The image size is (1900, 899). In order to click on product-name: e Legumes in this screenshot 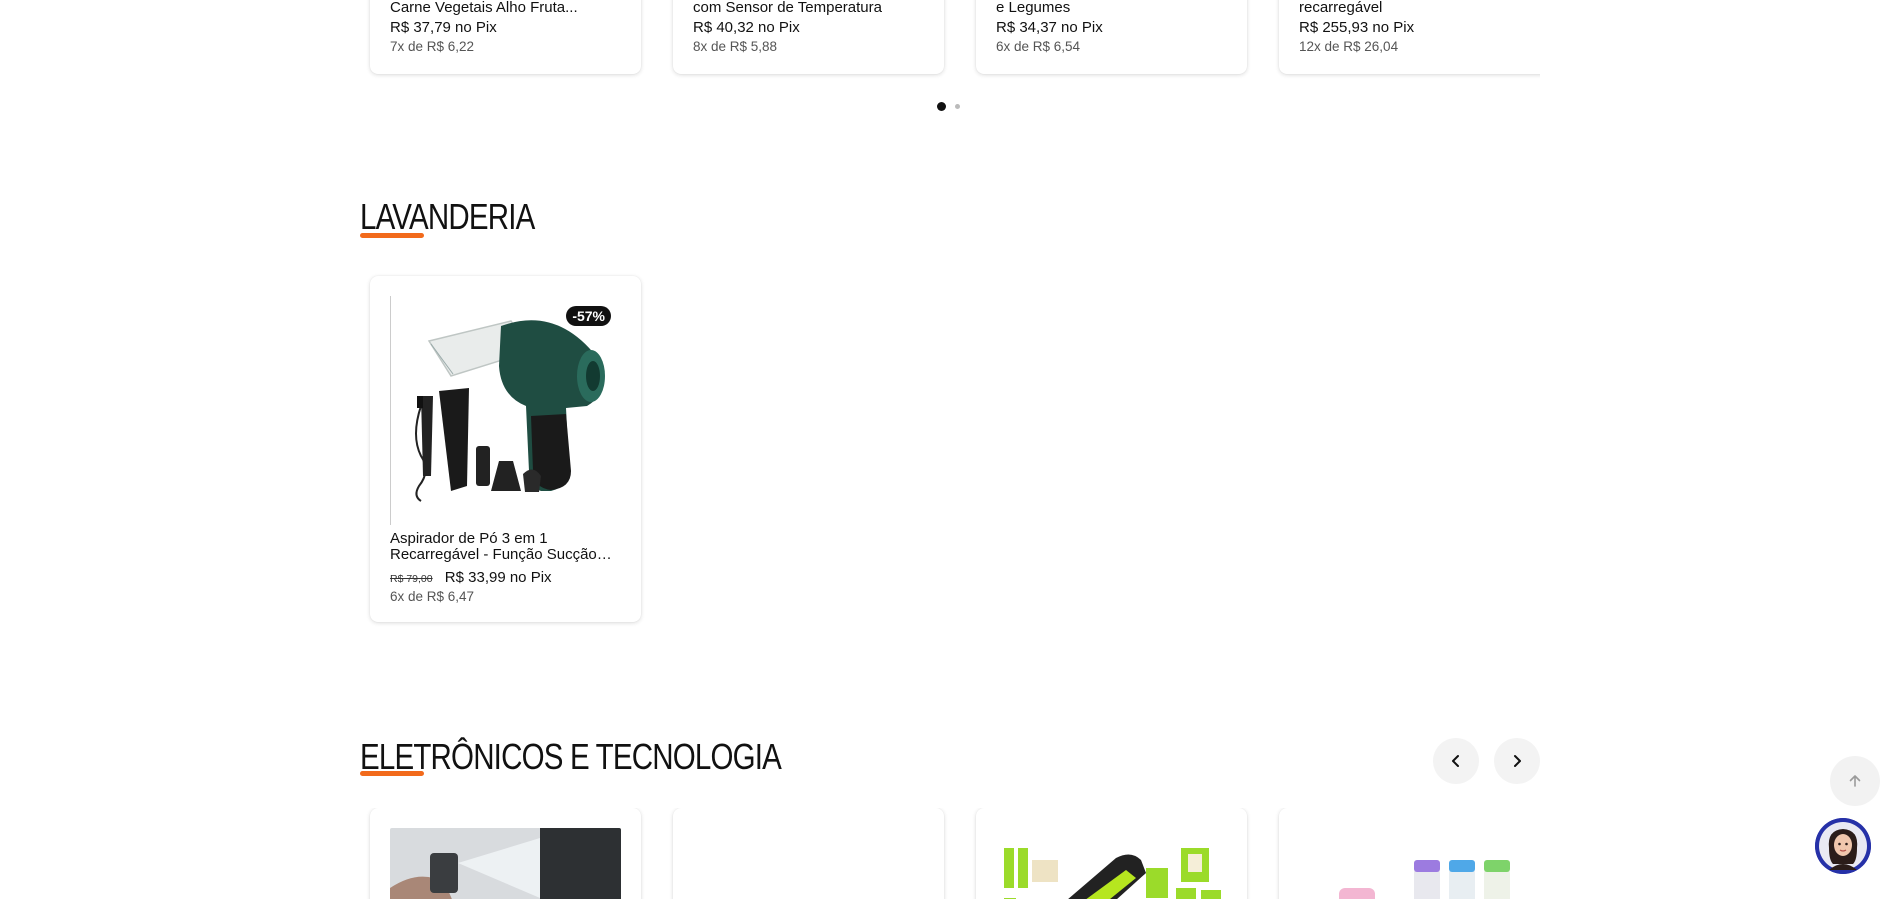, I will do `click(1111, 8)`.